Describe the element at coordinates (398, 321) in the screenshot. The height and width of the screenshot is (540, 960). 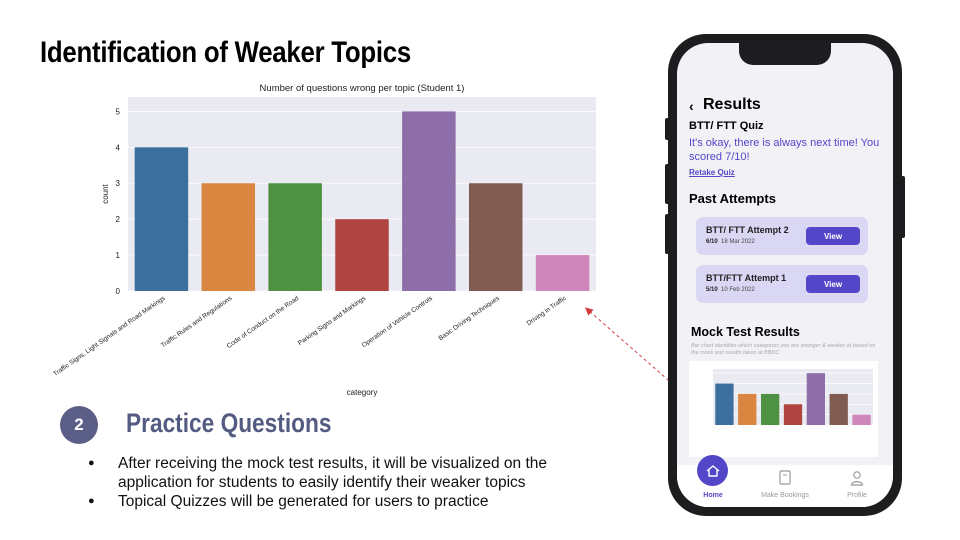
I see `x-tick-label: Operation of Vehicle Controls` at that location.